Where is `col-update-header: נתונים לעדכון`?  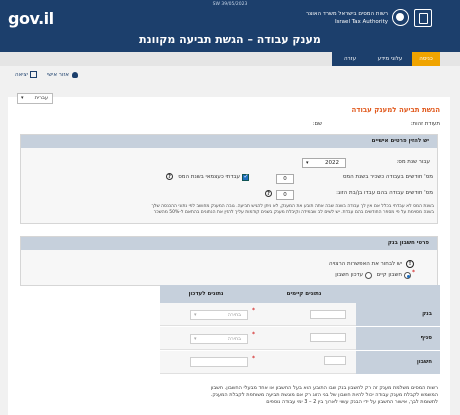 col-update-header: נתונים לעדכון is located at coordinates (206, 294).